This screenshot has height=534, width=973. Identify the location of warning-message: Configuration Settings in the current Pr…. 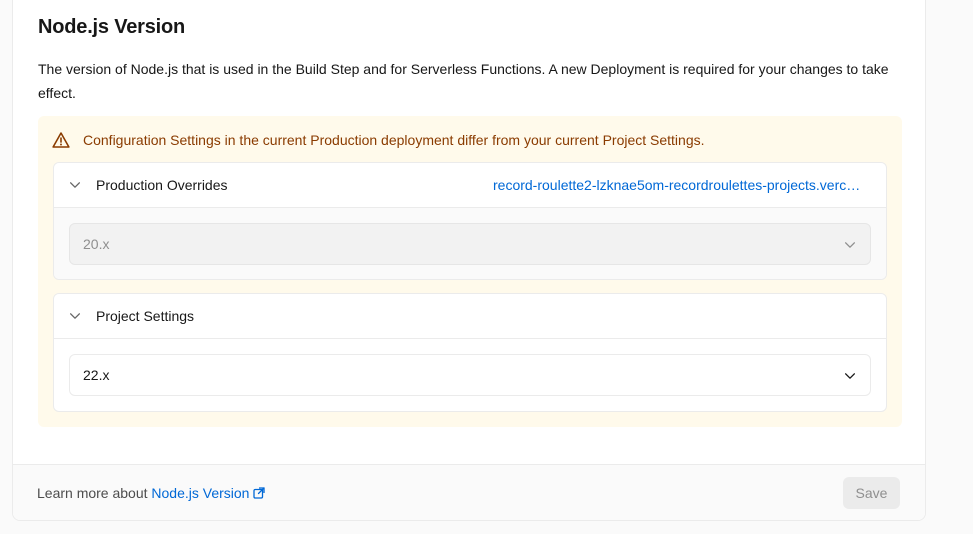
(394, 140).